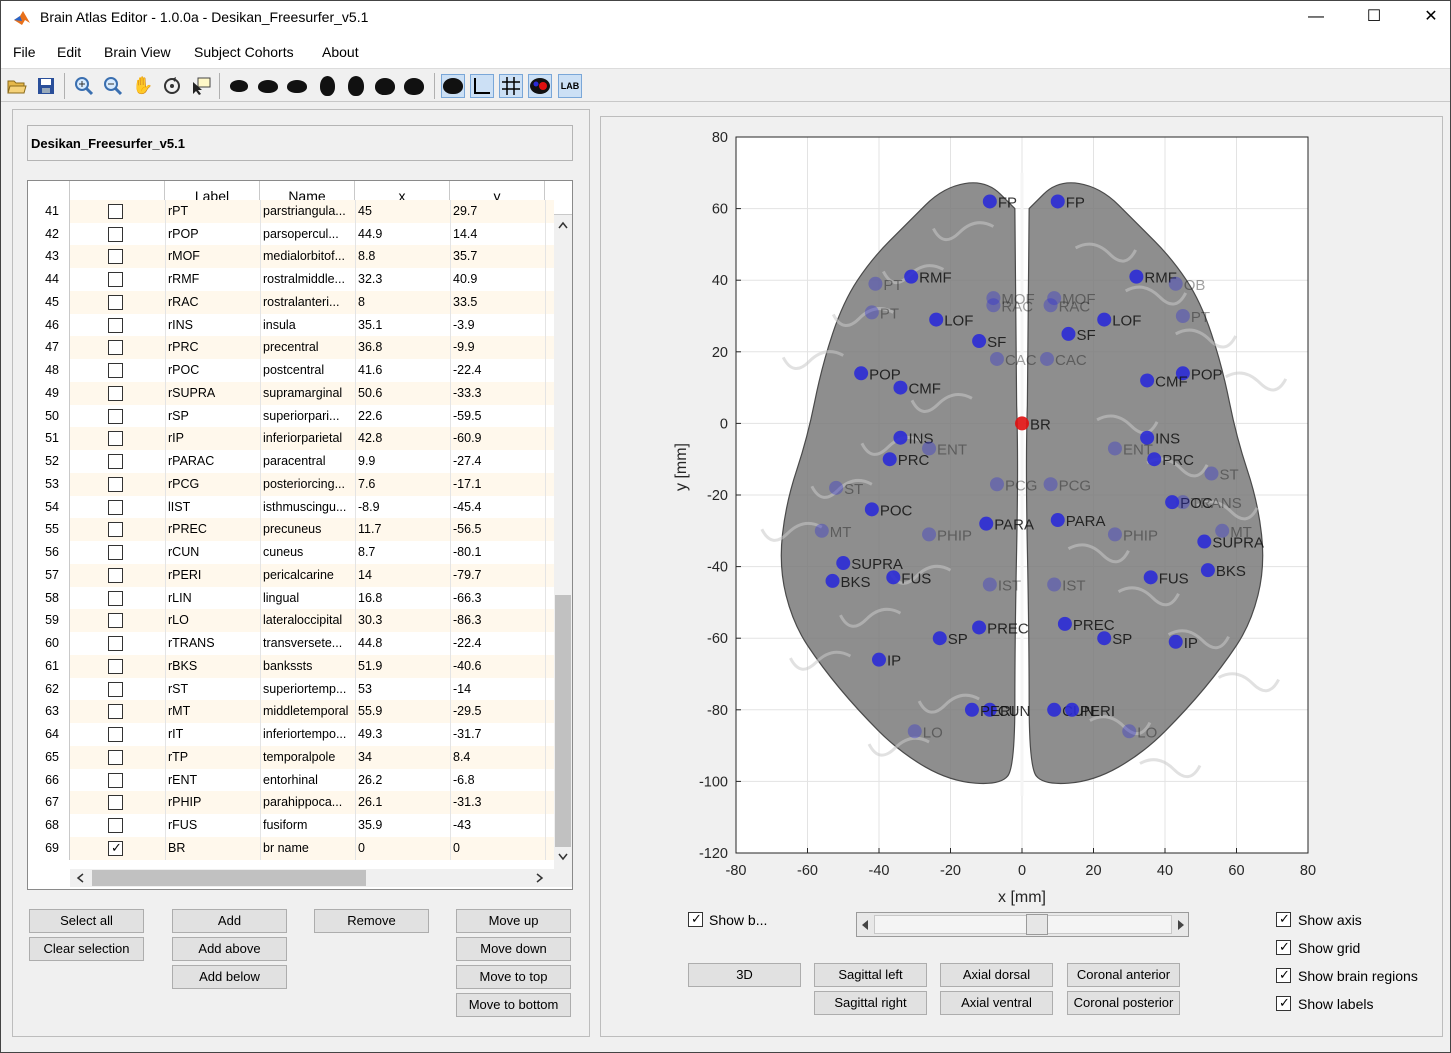 The width and height of the screenshot is (1451, 1053). I want to click on cell-x: 49.3, so click(404, 734).